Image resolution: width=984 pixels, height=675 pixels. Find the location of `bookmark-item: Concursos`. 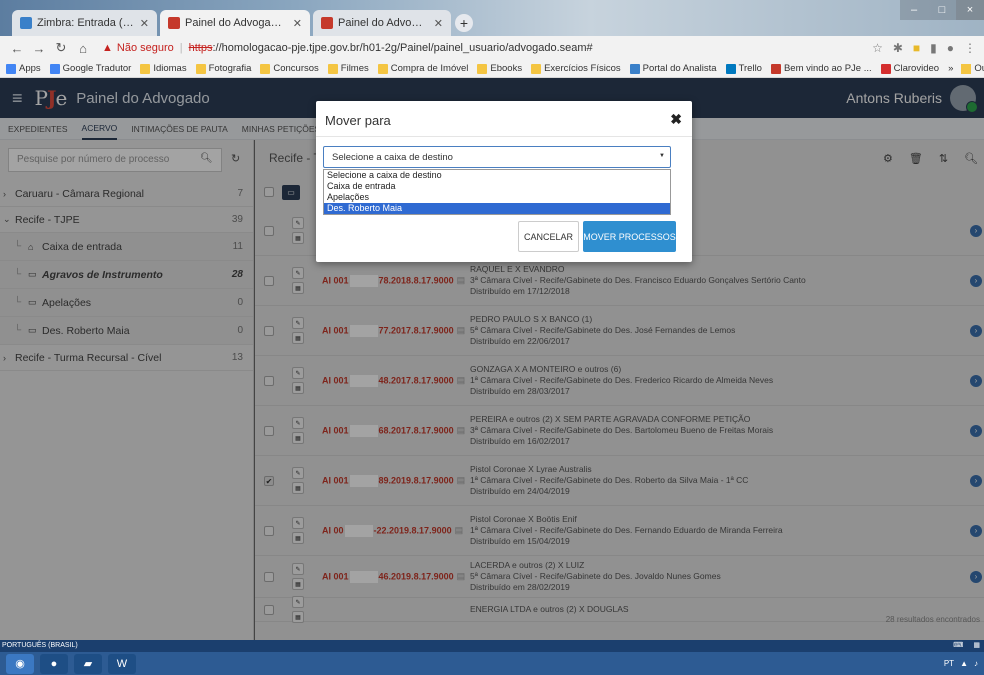

bookmark-item: Concursos is located at coordinates (289, 68).